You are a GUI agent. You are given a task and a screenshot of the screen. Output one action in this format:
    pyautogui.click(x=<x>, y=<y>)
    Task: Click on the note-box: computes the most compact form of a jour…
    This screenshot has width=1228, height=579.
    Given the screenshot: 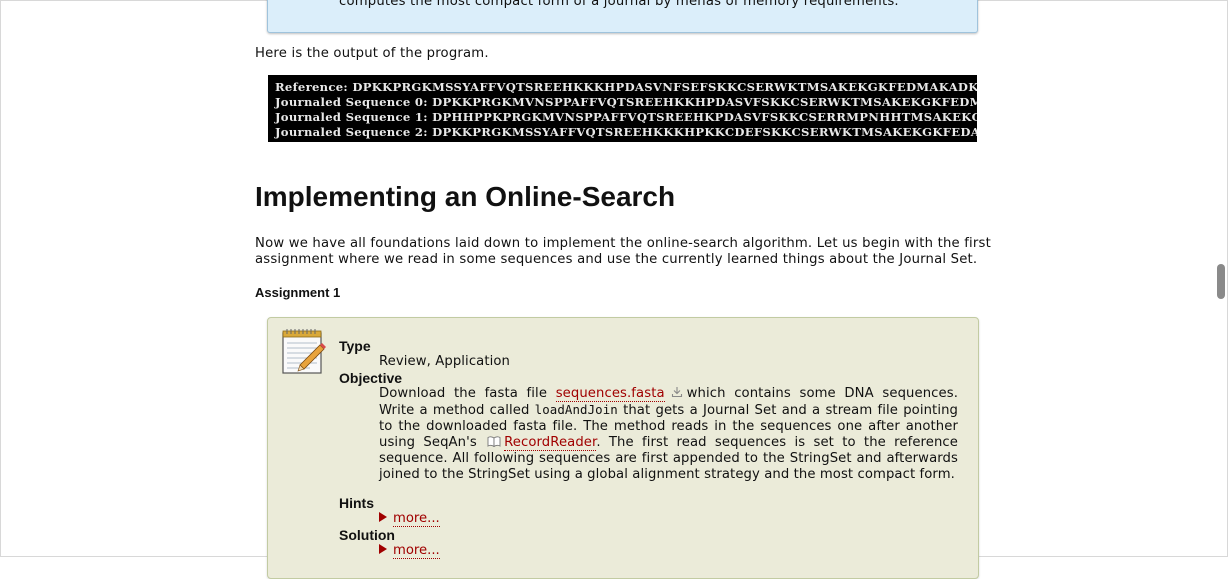 What is the action you would take?
    pyautogui.click(x=622, y=16)
    